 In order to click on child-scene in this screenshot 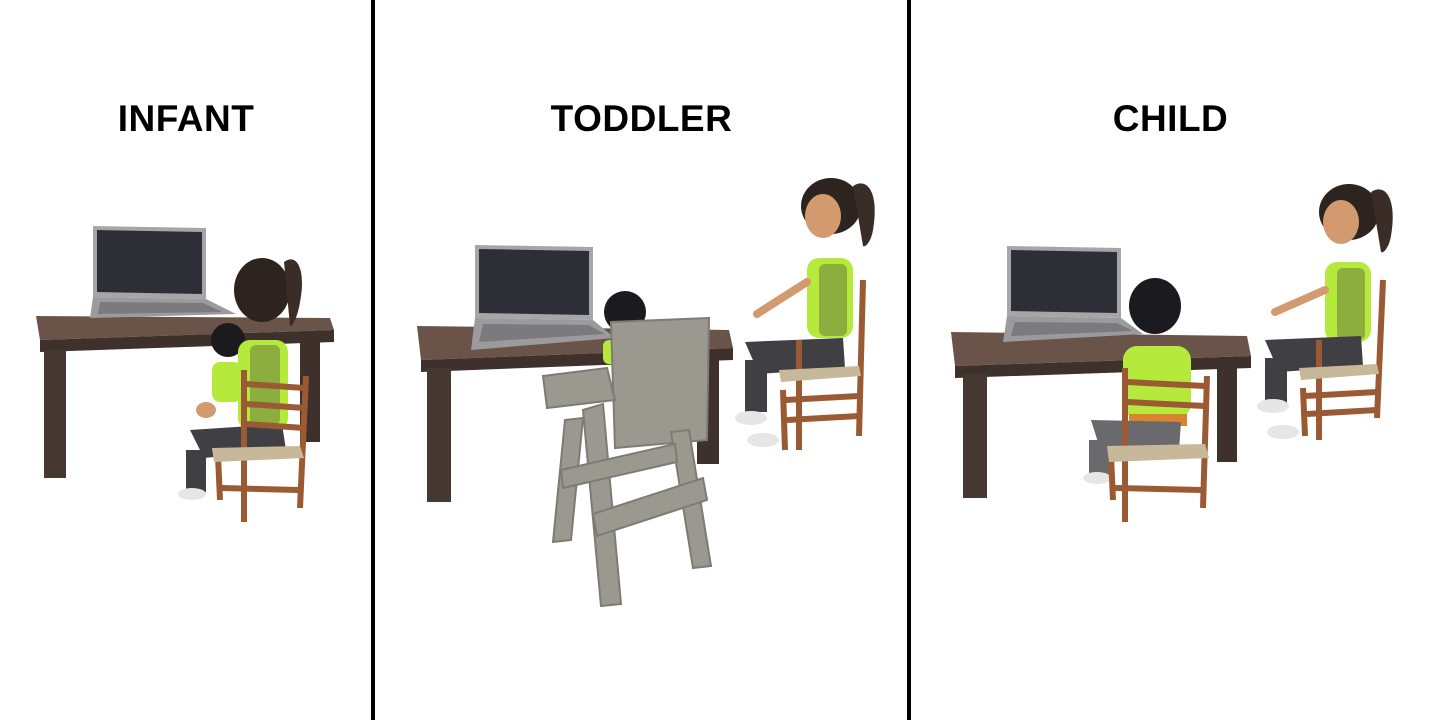, I will do `click(1172, 353)`.